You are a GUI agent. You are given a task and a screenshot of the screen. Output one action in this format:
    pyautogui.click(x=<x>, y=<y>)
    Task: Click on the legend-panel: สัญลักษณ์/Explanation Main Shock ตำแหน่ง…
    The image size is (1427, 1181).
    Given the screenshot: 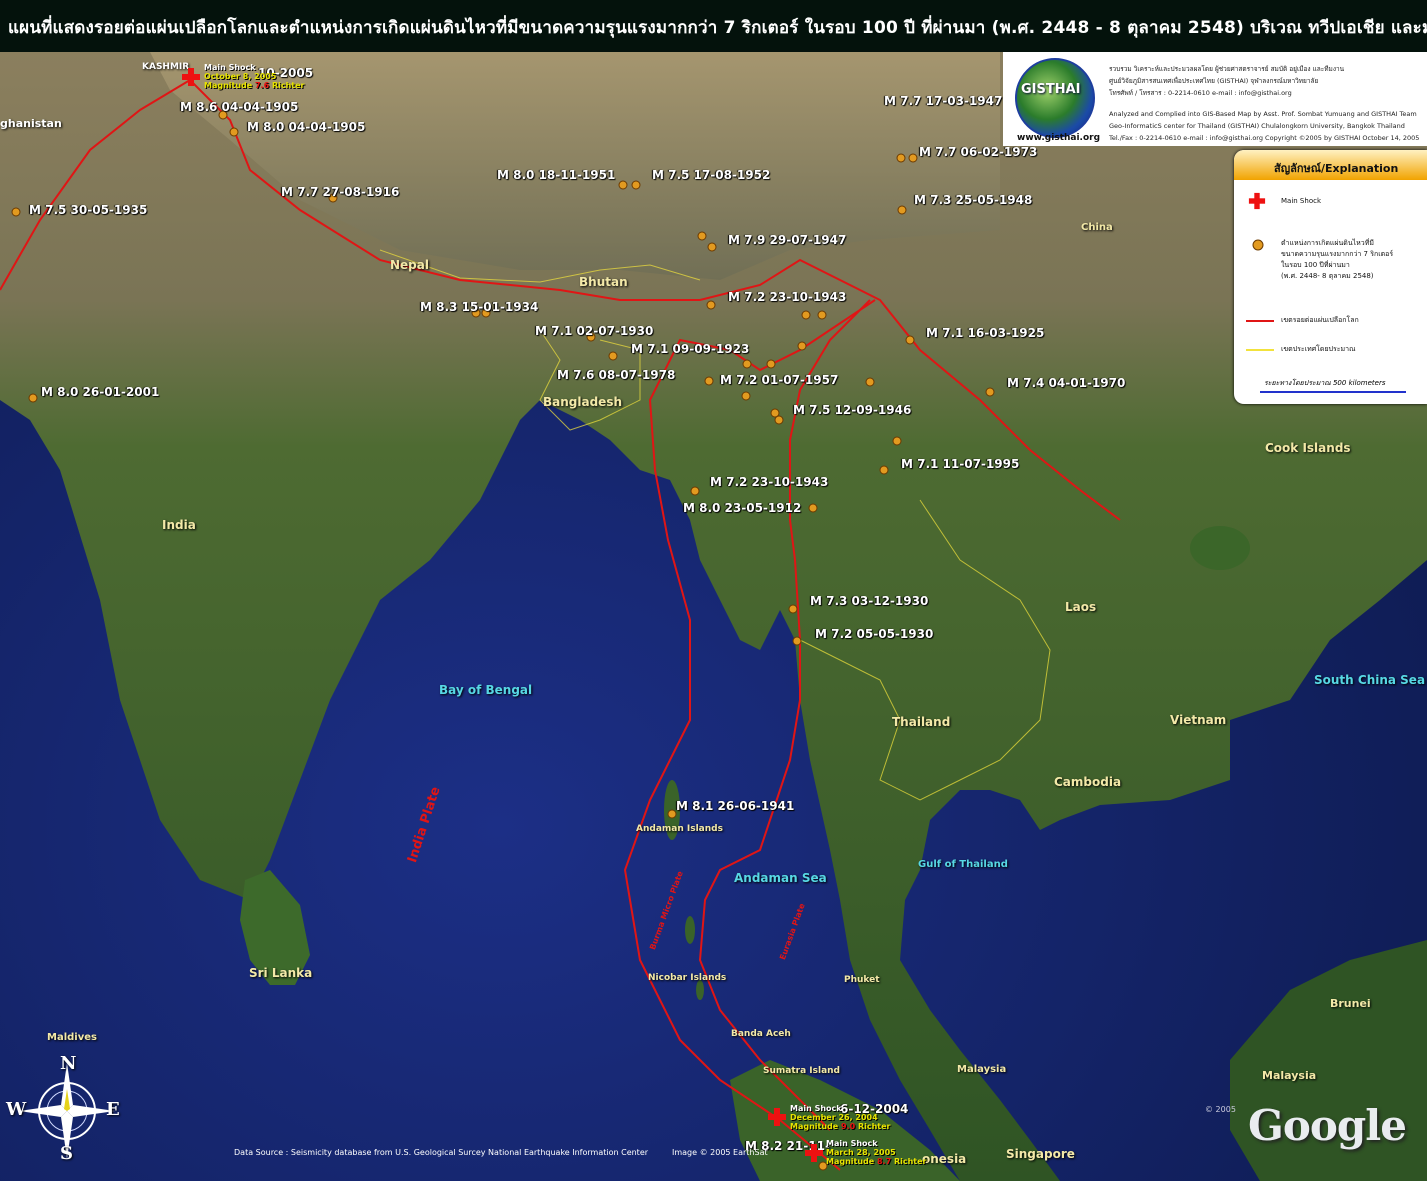 What is the action you would take?
    pyautogui.click(x=1330, y=277)
    